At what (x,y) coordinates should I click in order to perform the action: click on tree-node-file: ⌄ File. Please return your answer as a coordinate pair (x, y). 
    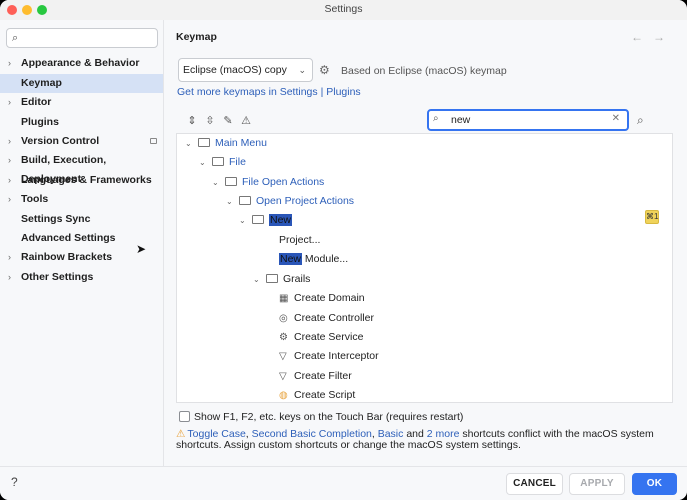
    Looking at the image, I should click on (222, 162).